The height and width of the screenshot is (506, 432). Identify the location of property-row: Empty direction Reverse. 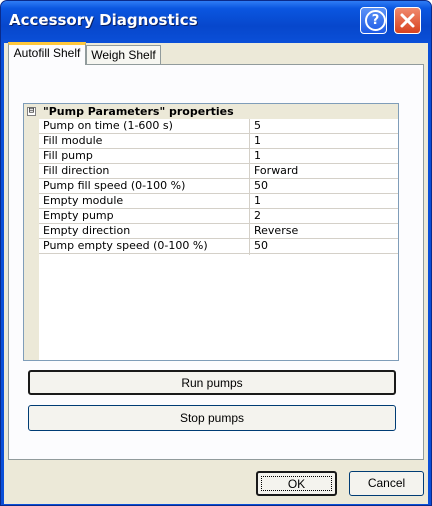
(218, 231).